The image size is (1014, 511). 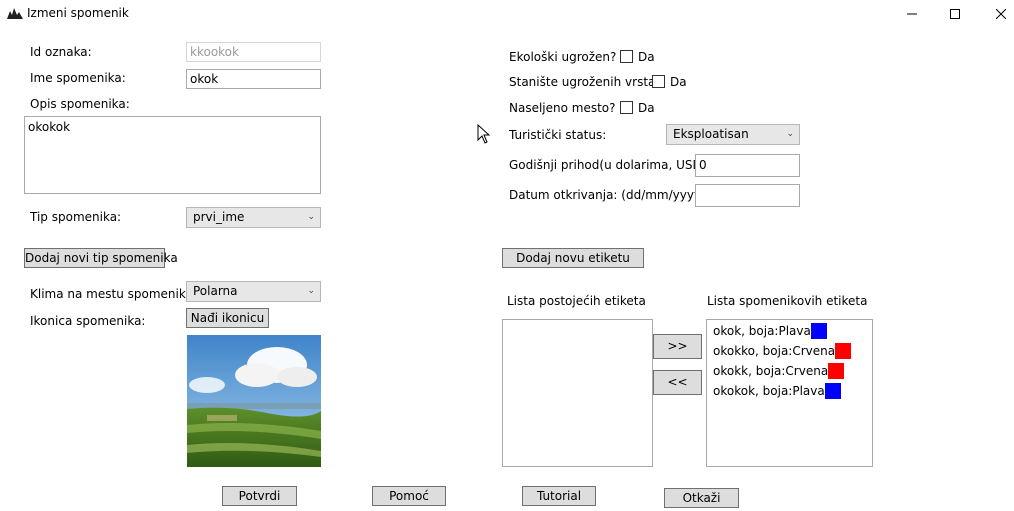 I want to click on eco-checkbox, so click(x=626, y=56).